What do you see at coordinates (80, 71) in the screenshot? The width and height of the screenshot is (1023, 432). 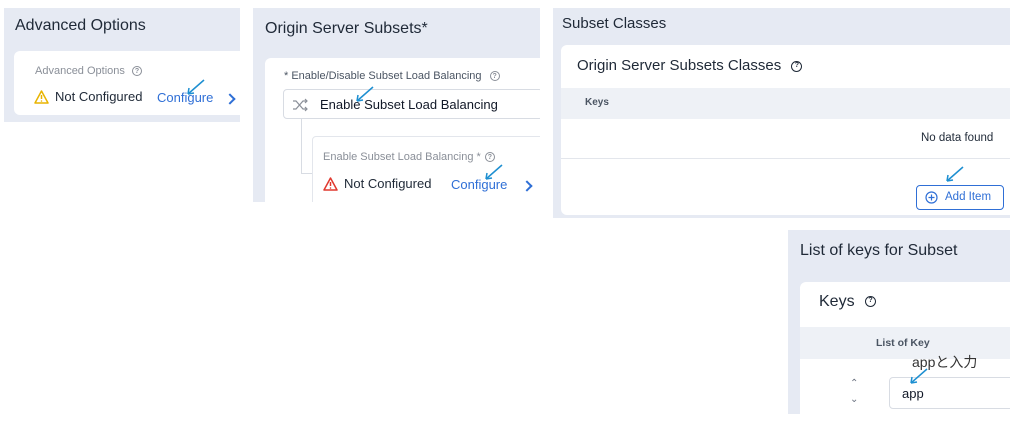 I see `field-label: Advanced Options` at bounding box center [80, 71].